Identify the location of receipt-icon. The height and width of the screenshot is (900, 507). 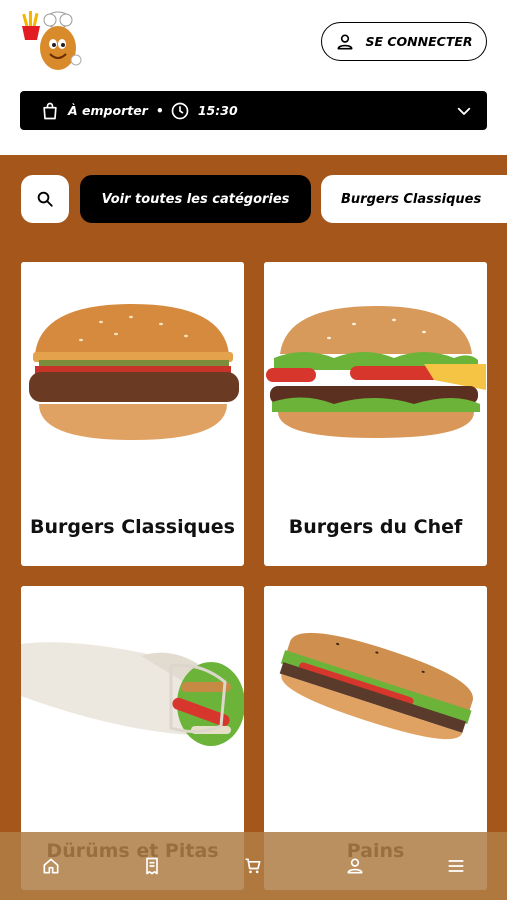
(152, 866).